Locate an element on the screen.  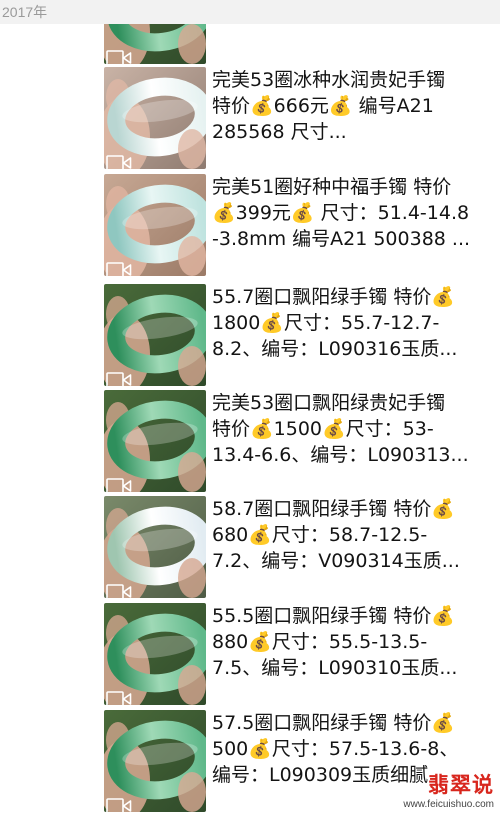
watermark: 翡翠说 www.feicuishuo.com is located at coordinates (448, 789).